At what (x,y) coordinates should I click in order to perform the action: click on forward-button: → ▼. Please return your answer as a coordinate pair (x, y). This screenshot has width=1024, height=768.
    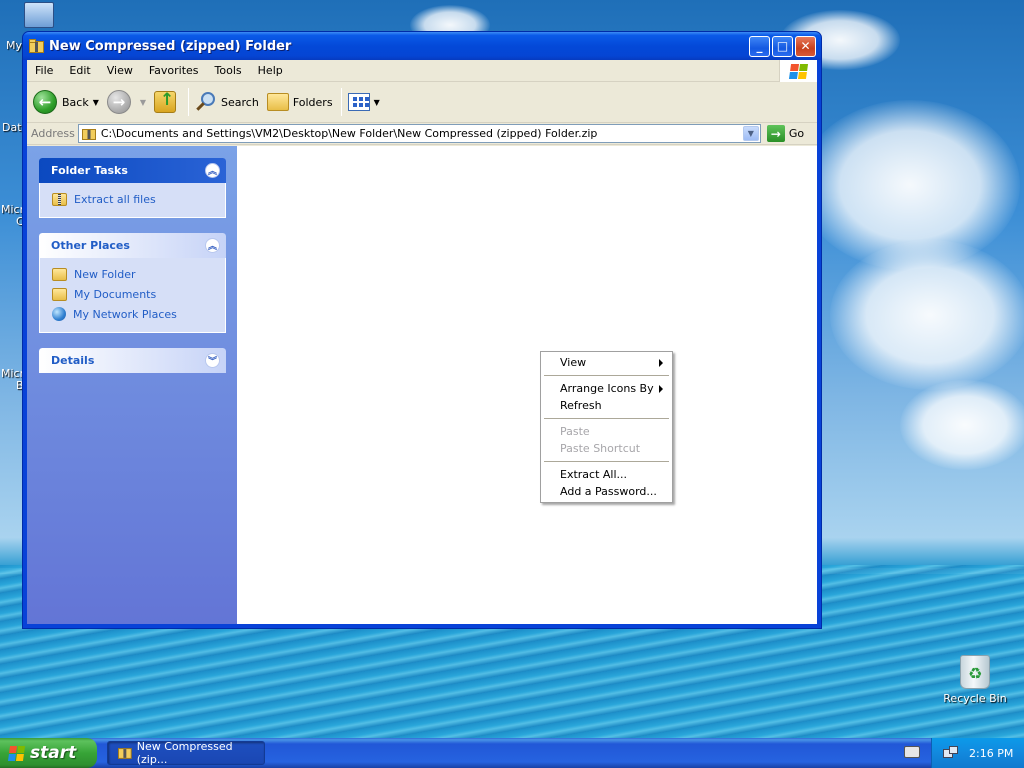
    Looking at the image, I should click on (126, 102).